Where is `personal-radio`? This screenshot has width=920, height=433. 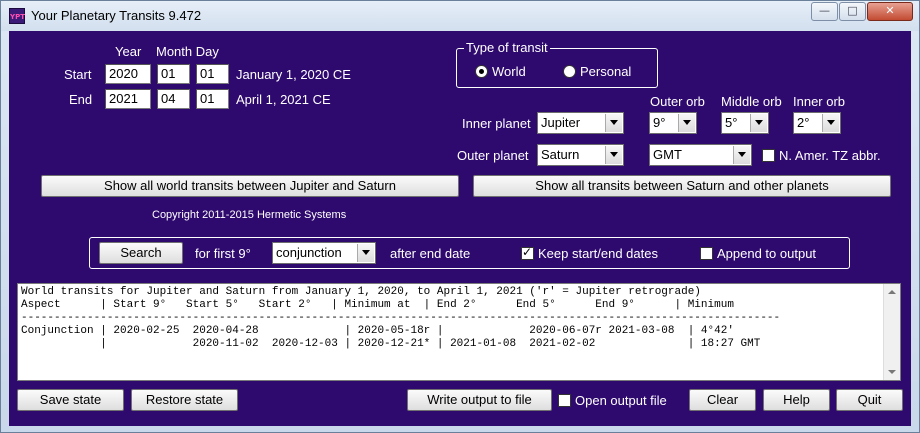
personal-radio is located at coordinates (569, 71).